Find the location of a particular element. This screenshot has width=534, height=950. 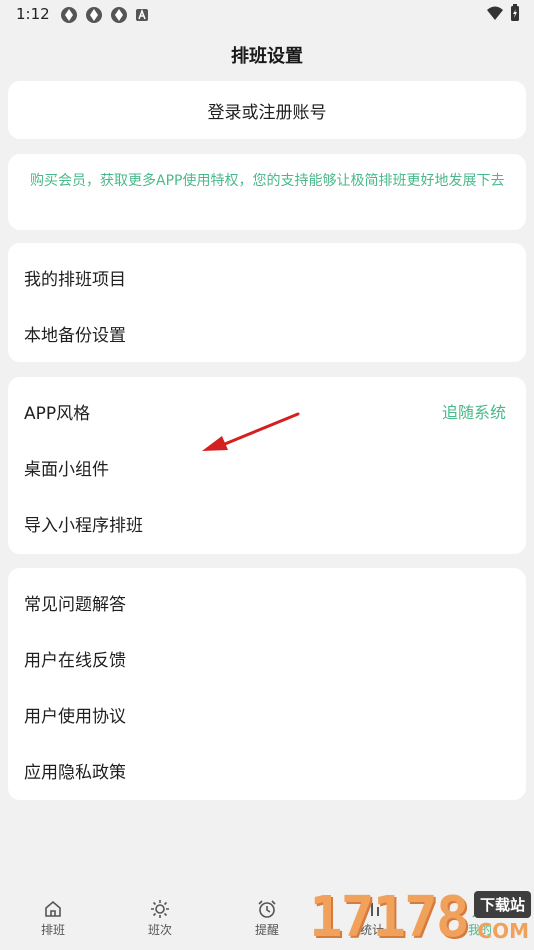

membership-promo: 购买会员，获取更多APP使用特权，您的支持能够让极简排班更好地发展下去 is located at coordinates (267, 192).